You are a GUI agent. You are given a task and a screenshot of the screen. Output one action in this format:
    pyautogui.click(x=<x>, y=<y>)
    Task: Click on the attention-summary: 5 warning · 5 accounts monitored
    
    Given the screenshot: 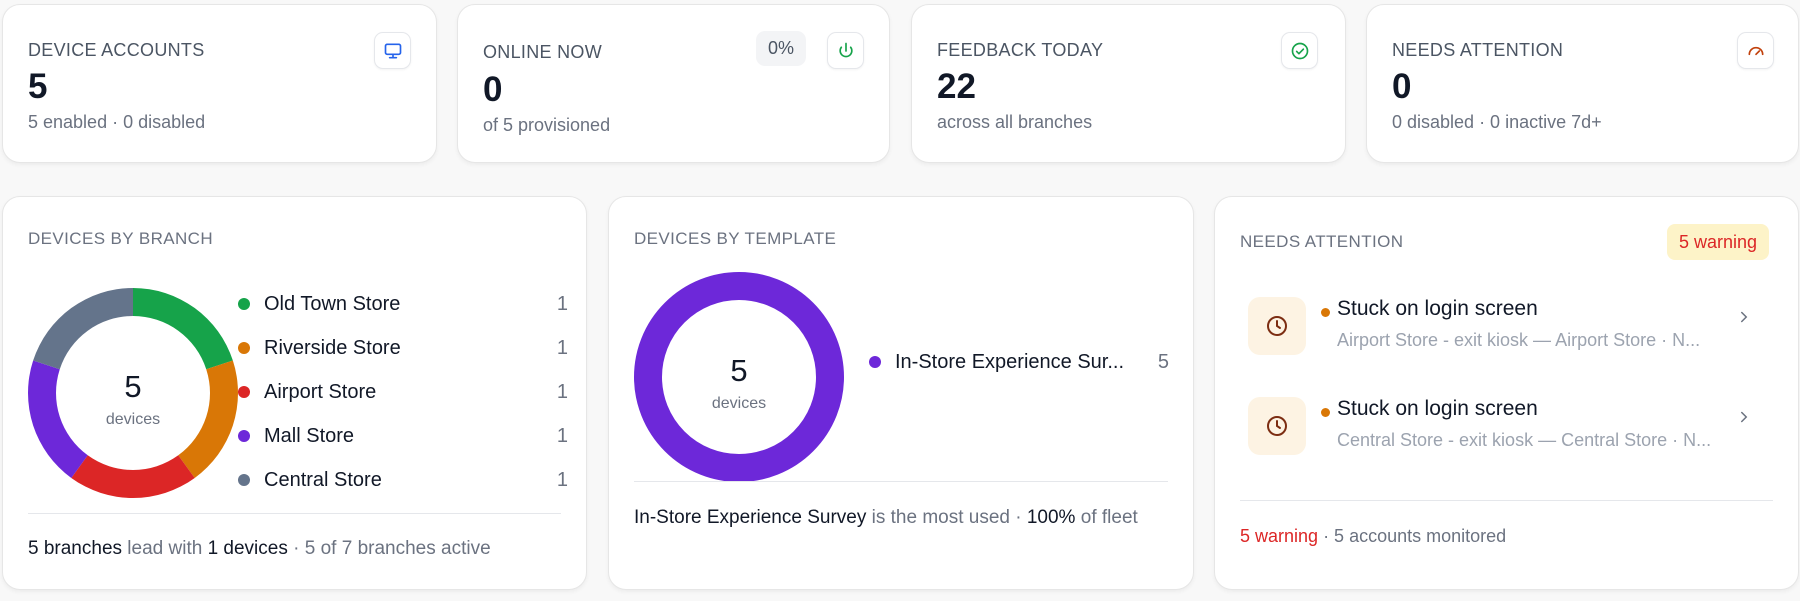 What is the action you would take?
    pyautogui.click(x=1373, y=536)
    